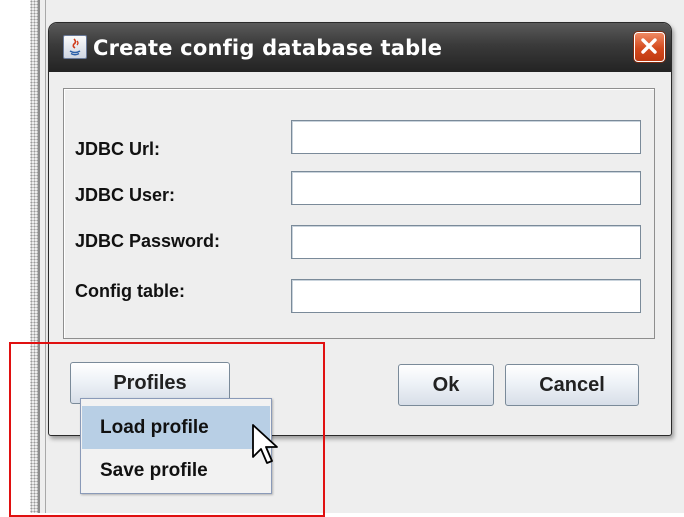  I want to click on jdbc-url-label: JDBC Url:, so click(118, 149).